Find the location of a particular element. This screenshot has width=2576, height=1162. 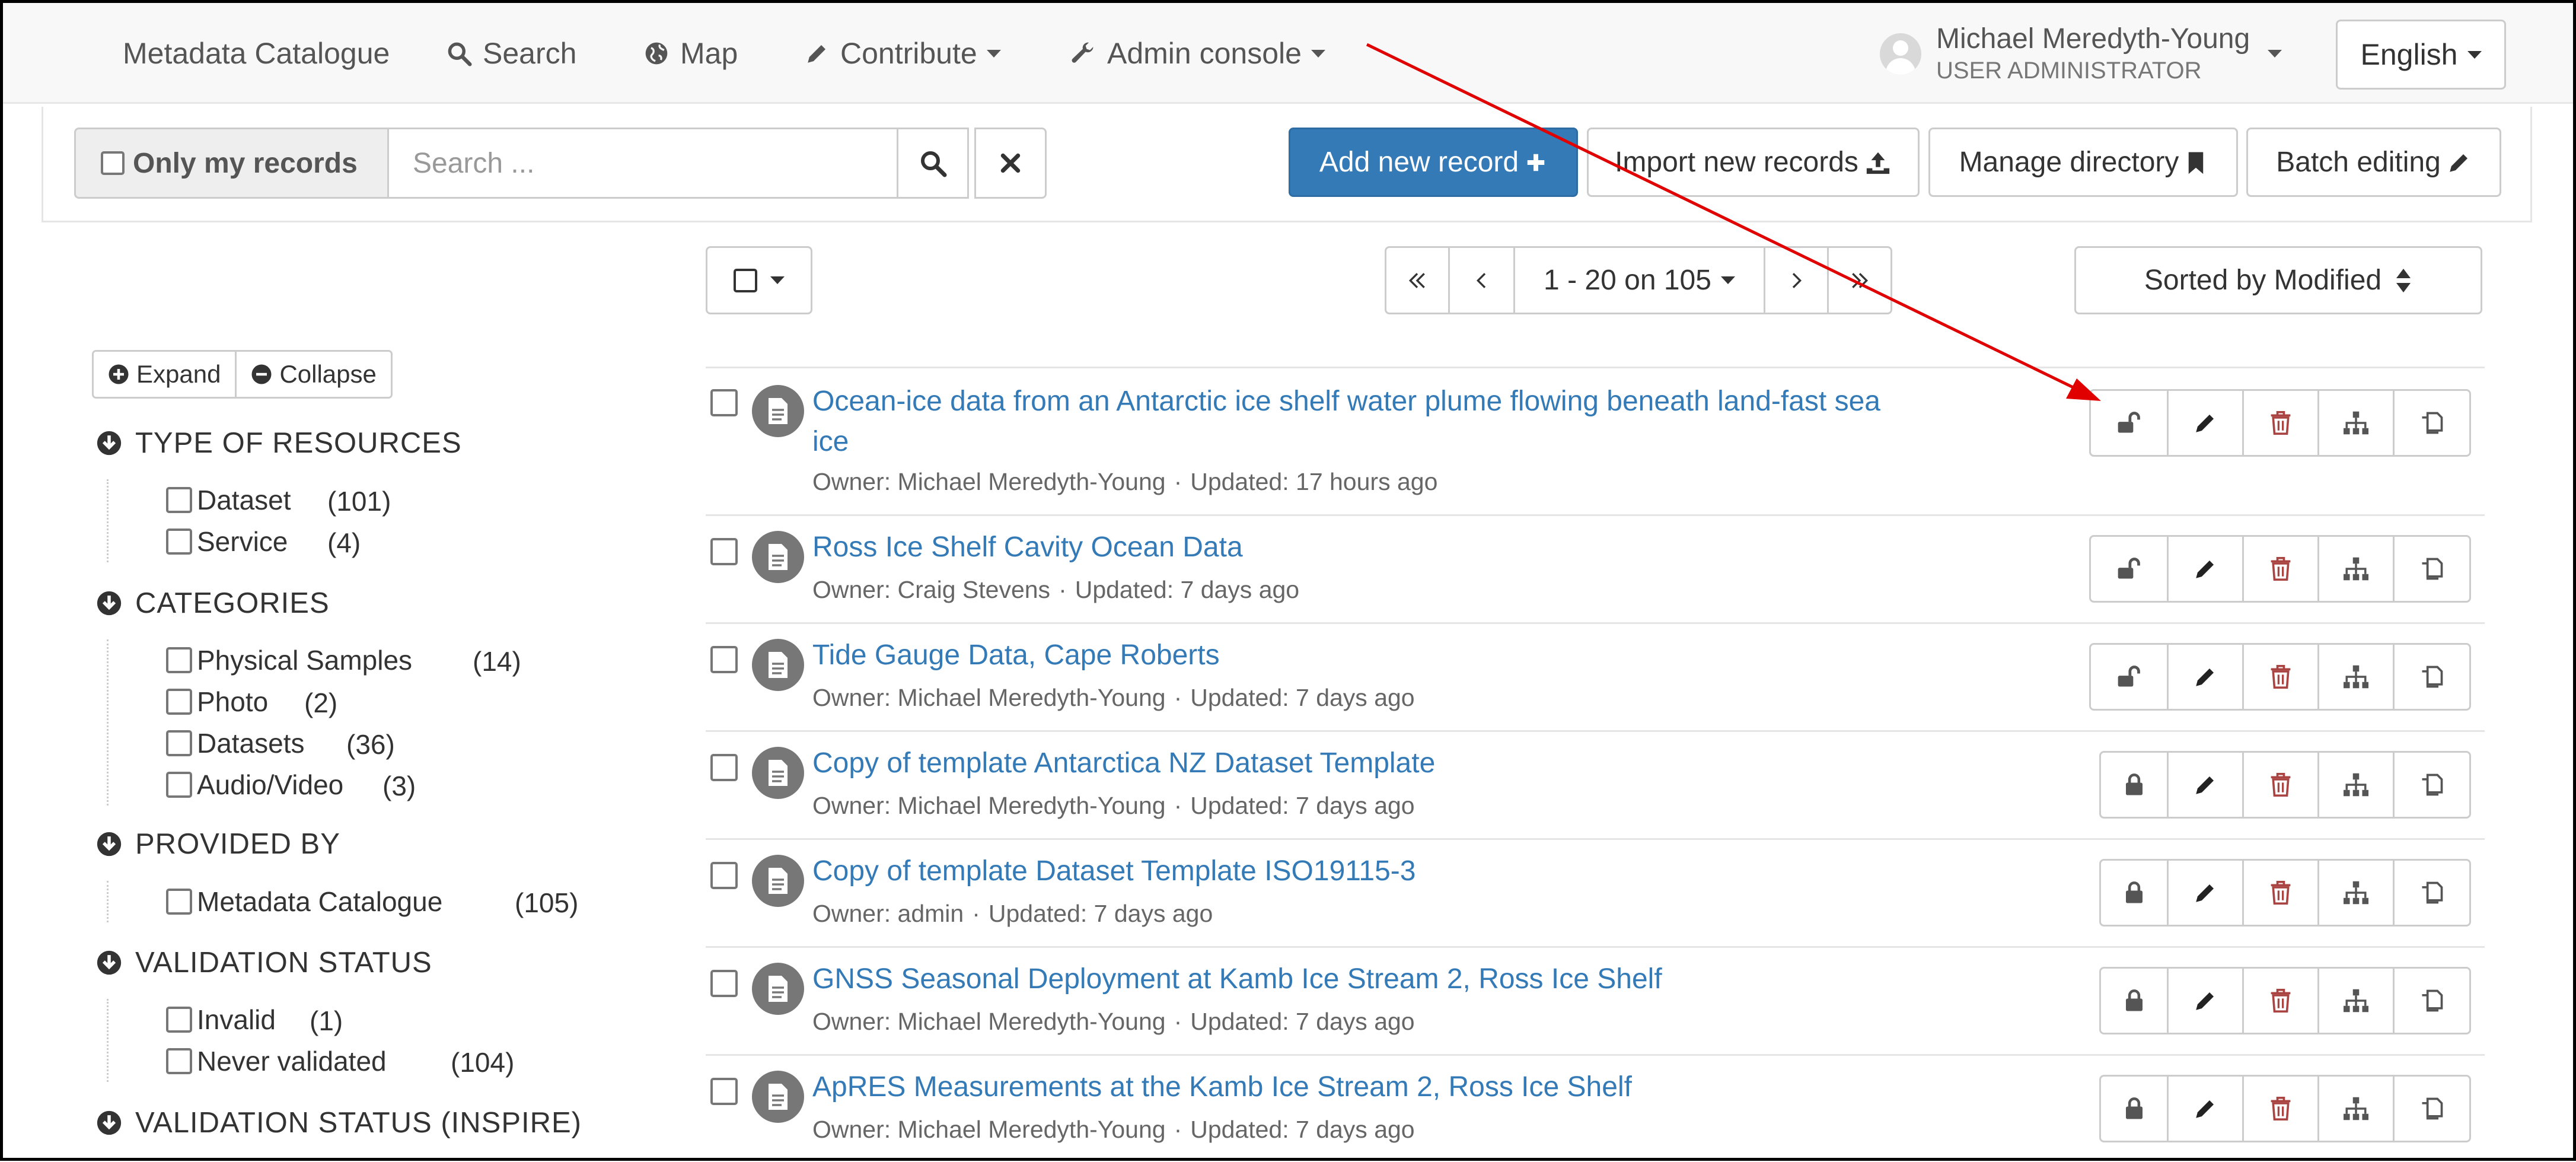

facet-item-never-validated: Never validated is located at coordinates (276, 1061).